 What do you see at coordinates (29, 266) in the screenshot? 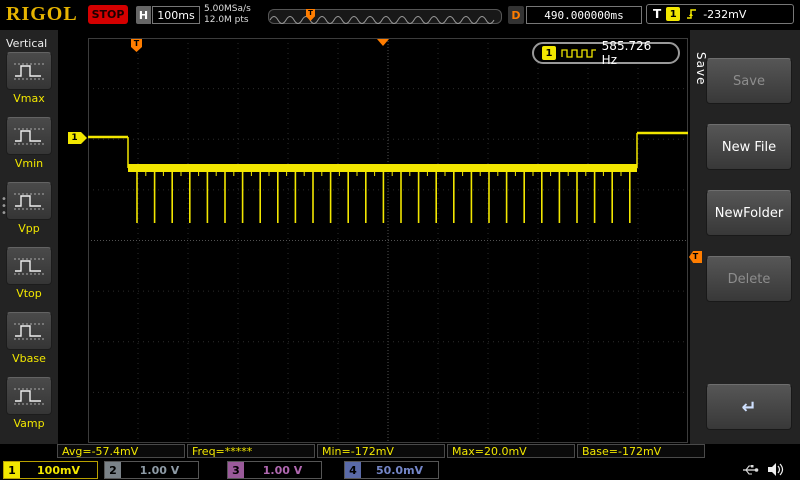
I see `vtop-waveform-icon` at bounding box center [29, 266].